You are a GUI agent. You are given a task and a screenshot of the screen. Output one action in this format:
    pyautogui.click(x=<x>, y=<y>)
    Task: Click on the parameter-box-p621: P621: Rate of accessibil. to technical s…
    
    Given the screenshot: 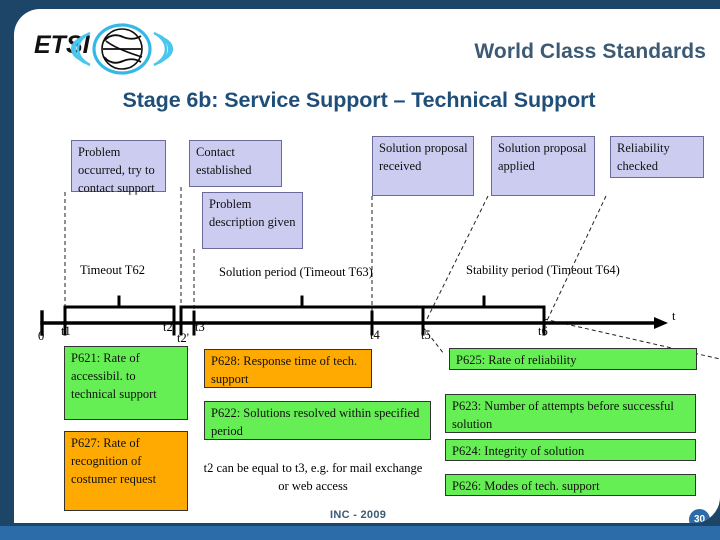 What is the action you would take?
    pyautogui.click(x=126, y=383)
    